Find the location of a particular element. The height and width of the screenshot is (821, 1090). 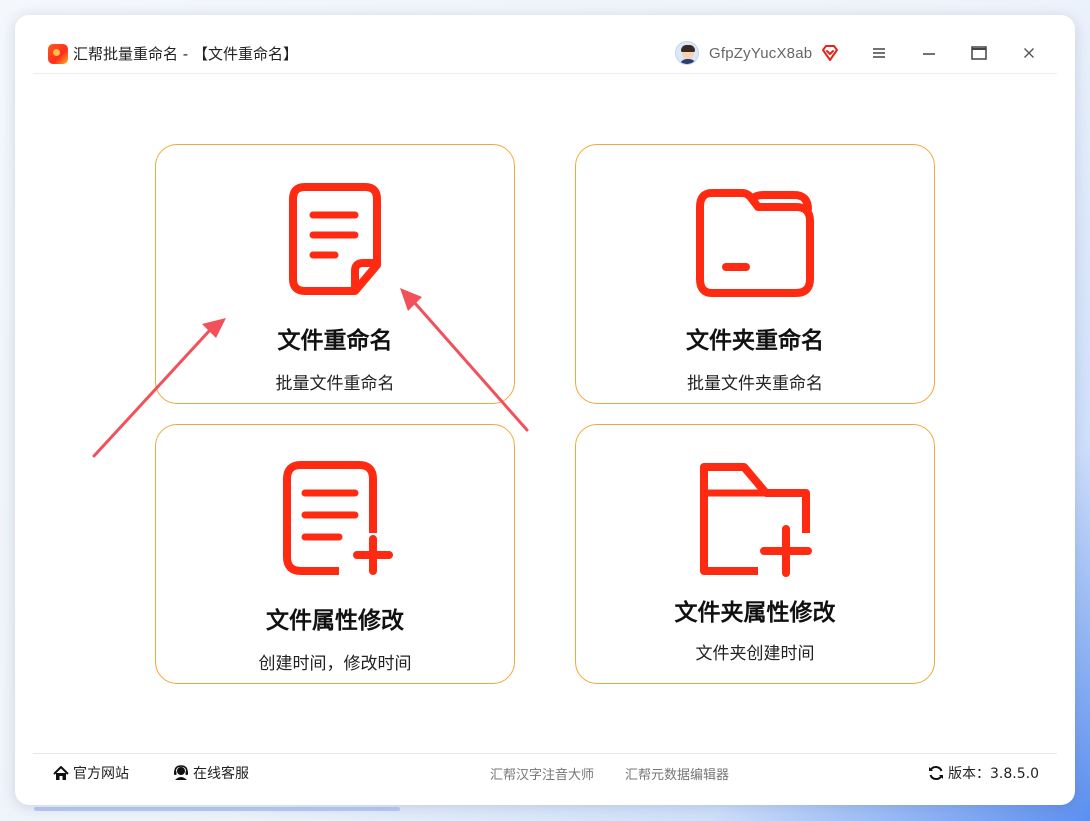

card-folder-rename: 文件夹重命名 批量文件夹重命名 is located at coordinates (755, 274).